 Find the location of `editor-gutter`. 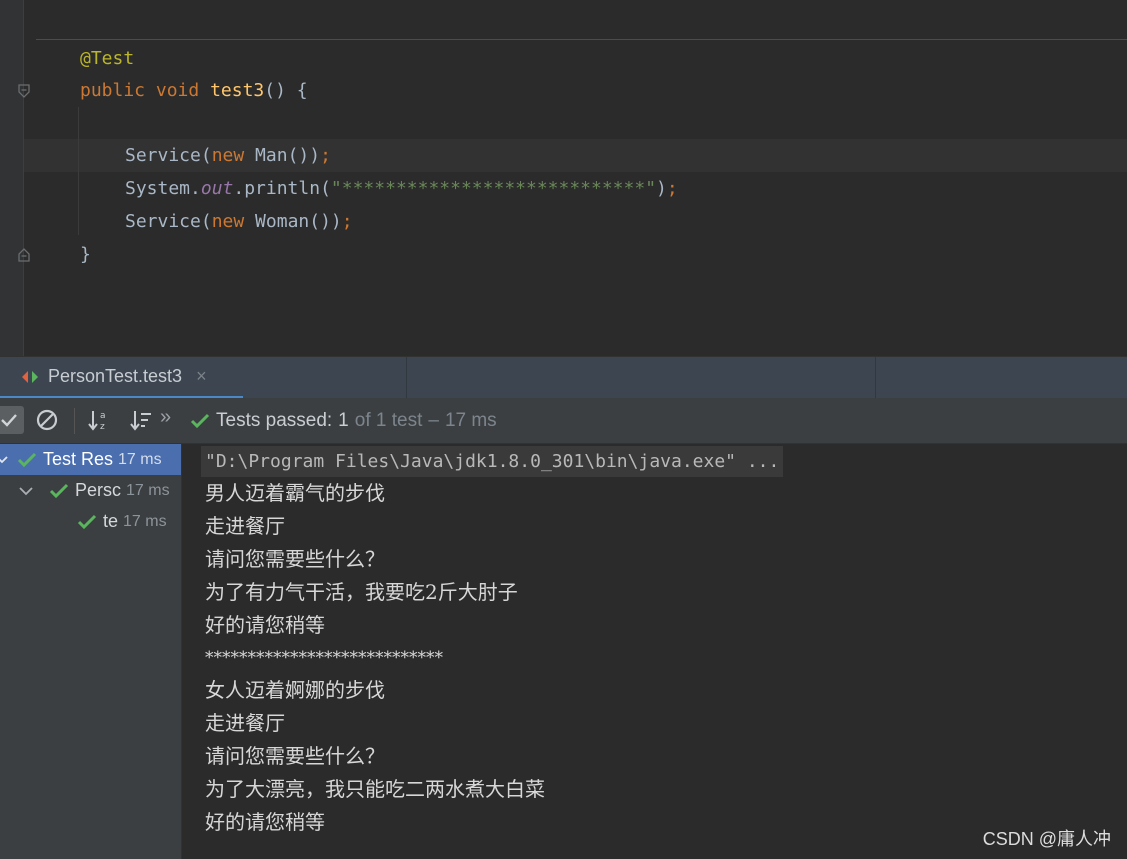

editor-gutter is located at coordinates (12, 178).